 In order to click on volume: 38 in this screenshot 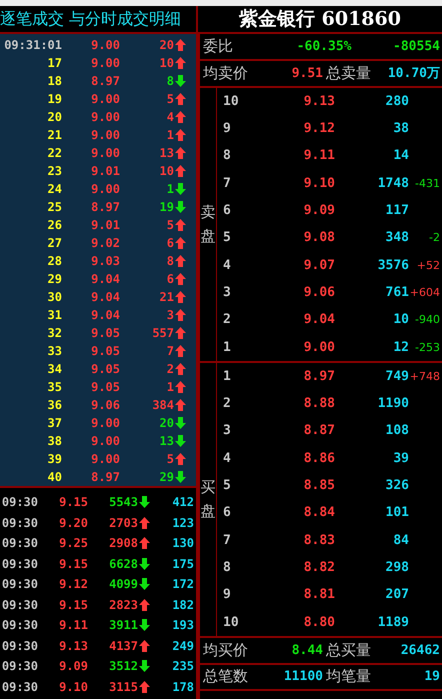, I will do `click(400, 128)`.